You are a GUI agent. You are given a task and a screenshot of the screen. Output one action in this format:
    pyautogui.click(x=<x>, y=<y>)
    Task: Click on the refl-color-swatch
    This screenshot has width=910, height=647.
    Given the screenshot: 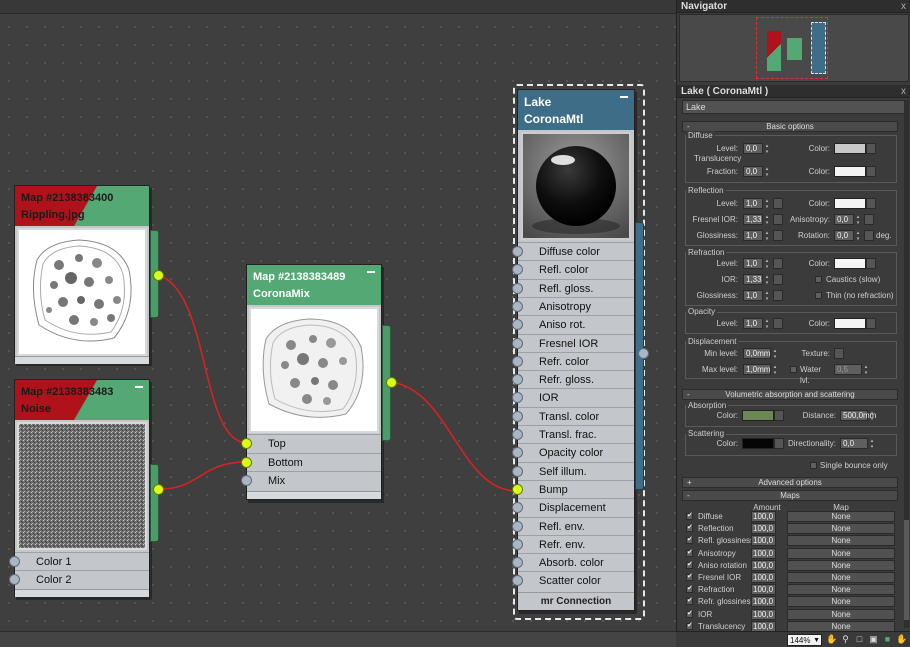 What is the action you would take?
    pyautogui.click(x=850, y=203)
    